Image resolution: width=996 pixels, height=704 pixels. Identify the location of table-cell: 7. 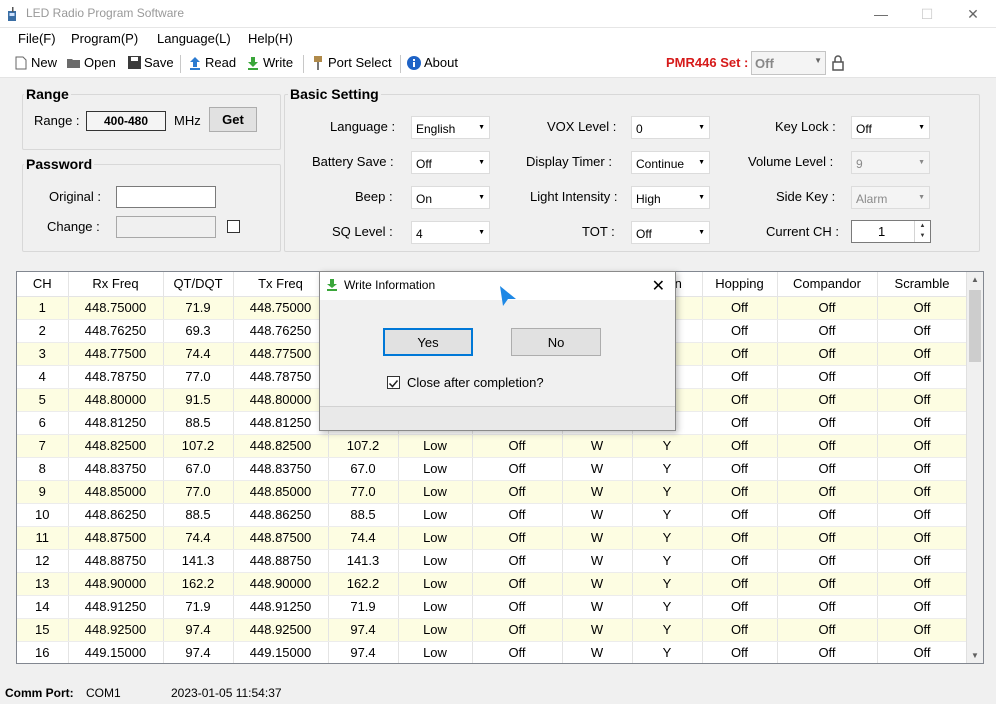
(43, 446).